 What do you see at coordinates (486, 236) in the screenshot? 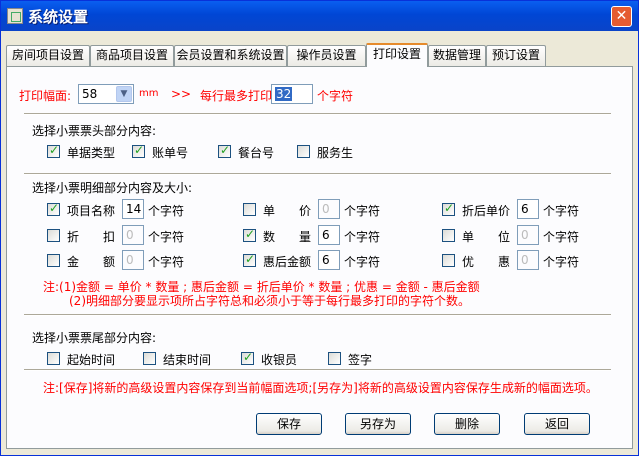
I see `checkbox-label: 单 位` at bounding box center [486, 236].